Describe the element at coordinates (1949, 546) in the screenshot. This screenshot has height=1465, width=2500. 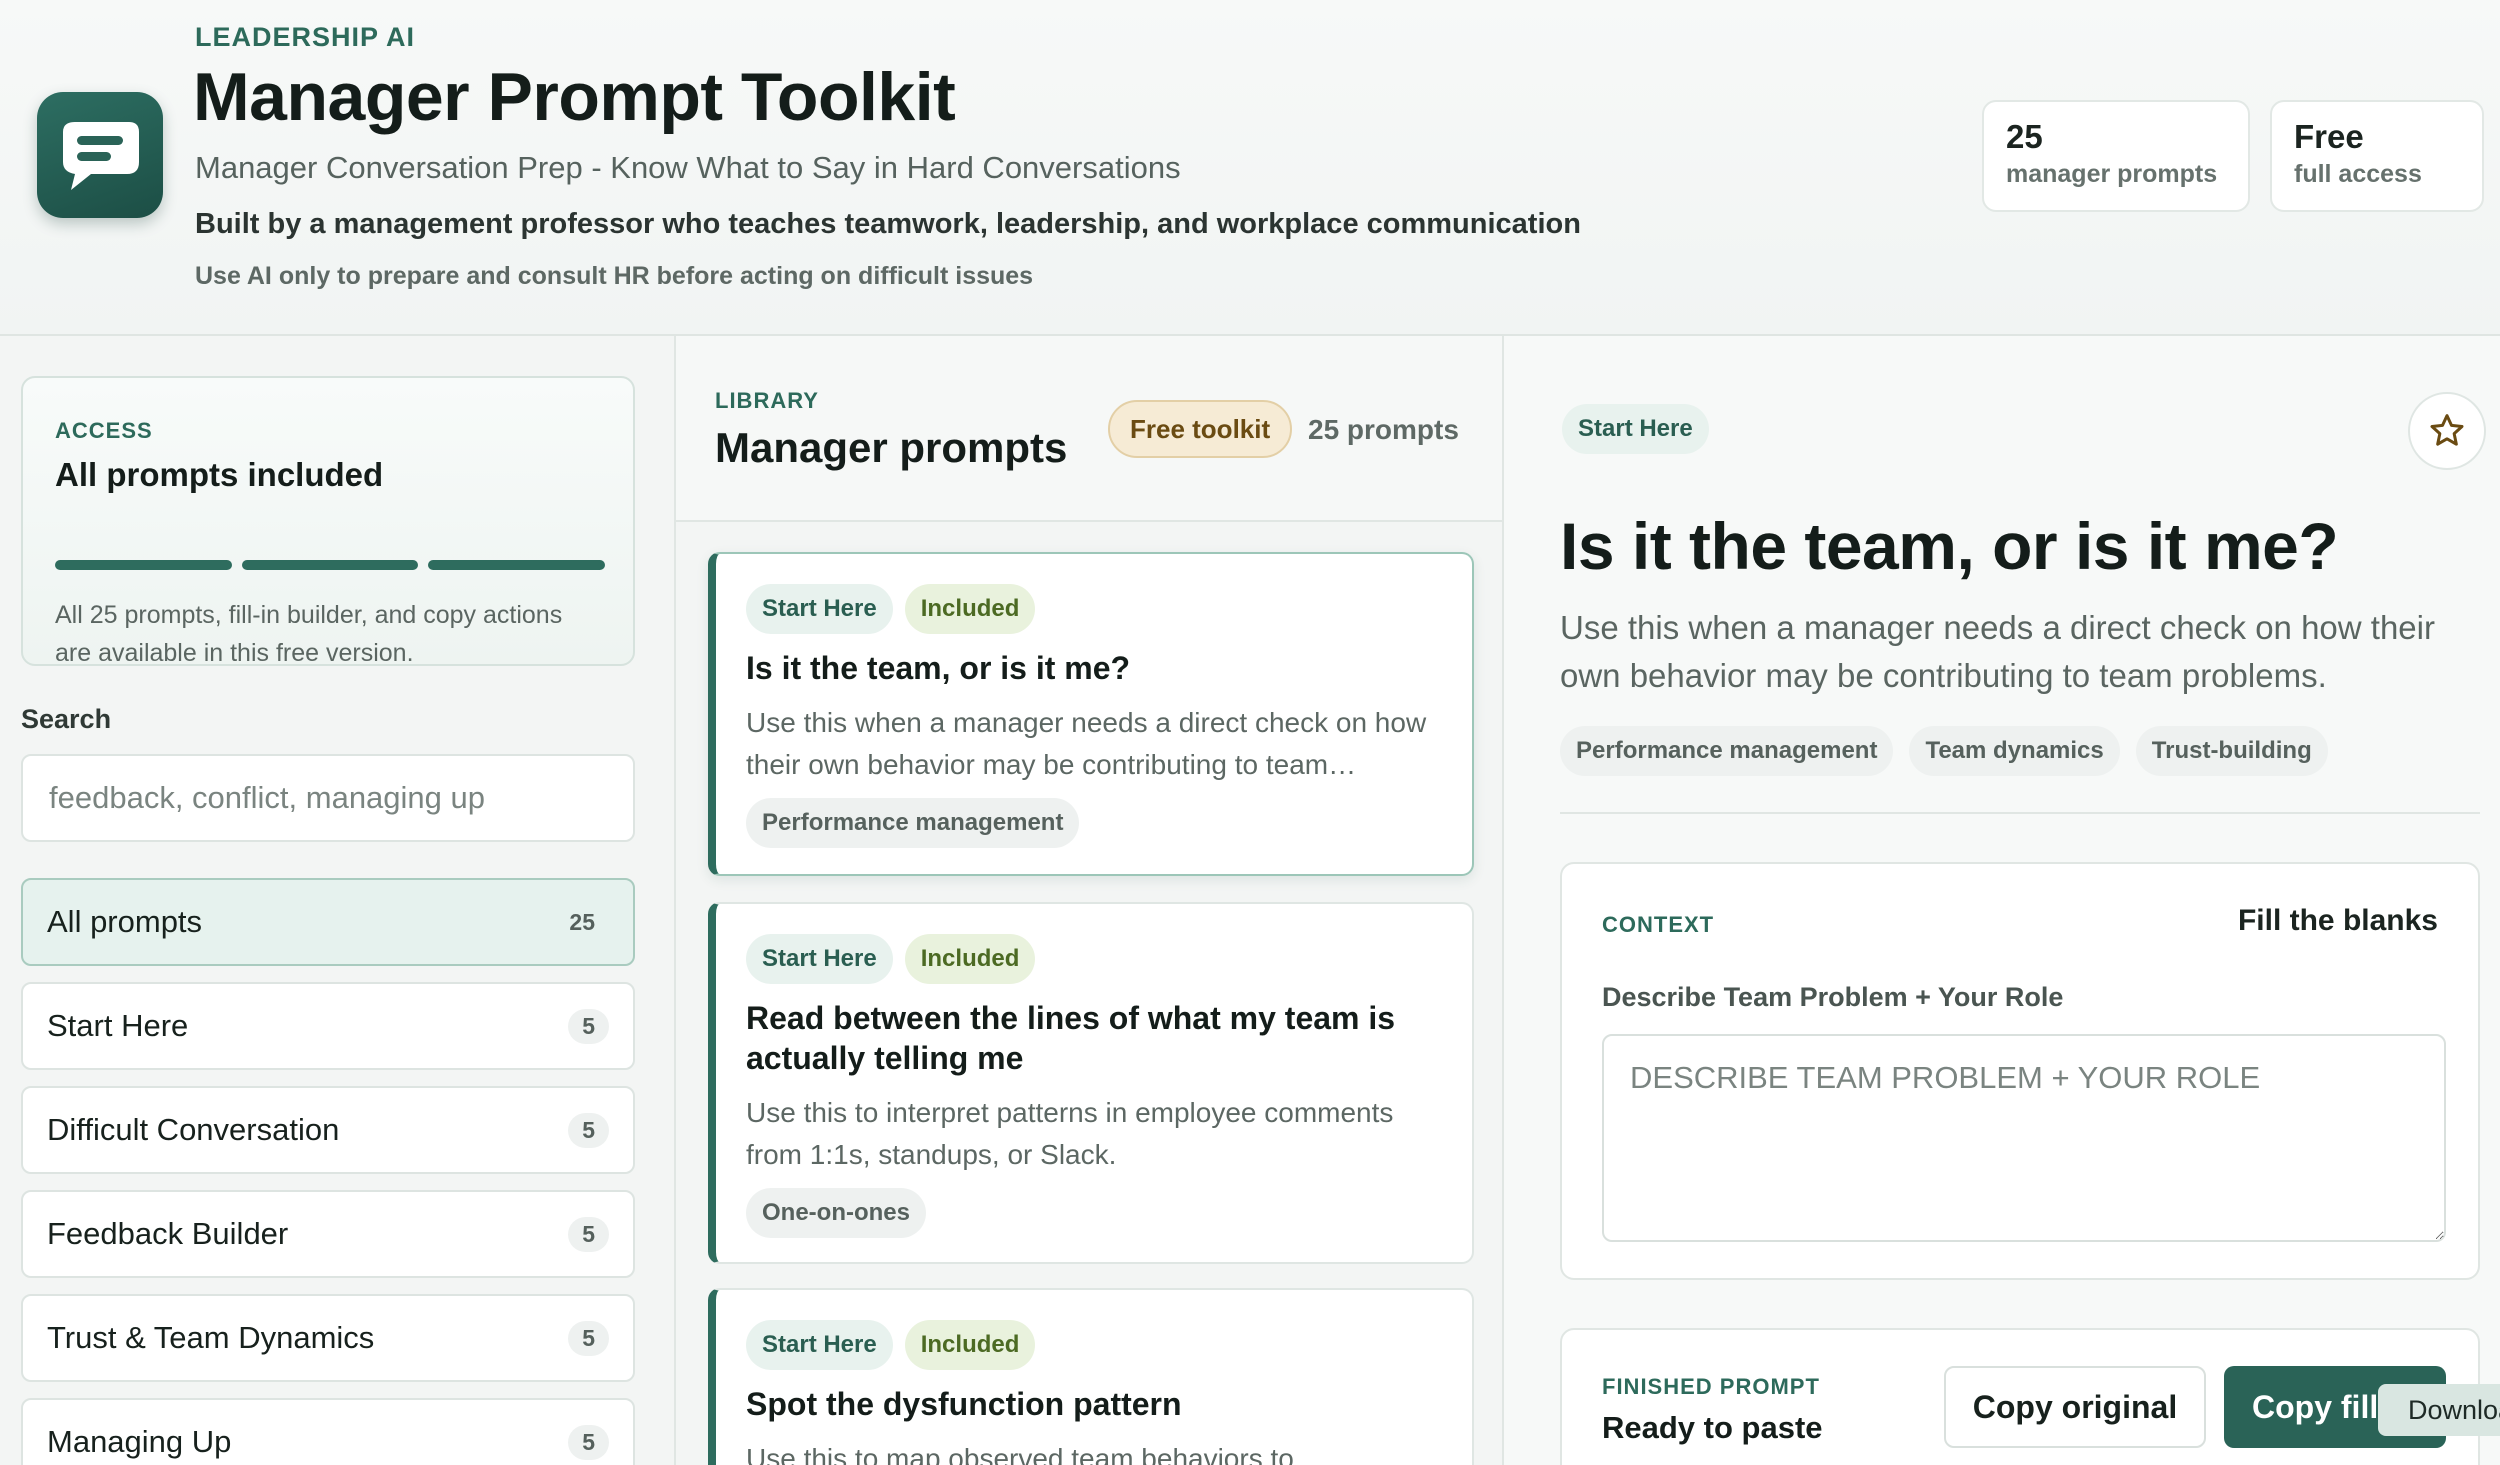
I see `detail-title: Is it the team, or is it me?` at that location.